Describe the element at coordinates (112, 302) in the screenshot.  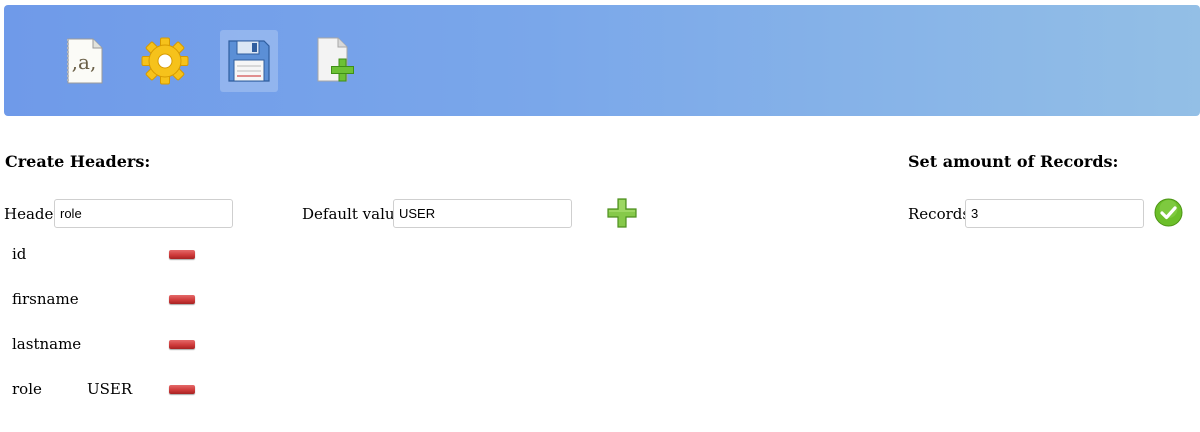
I see `header-row: firsname` at that location.